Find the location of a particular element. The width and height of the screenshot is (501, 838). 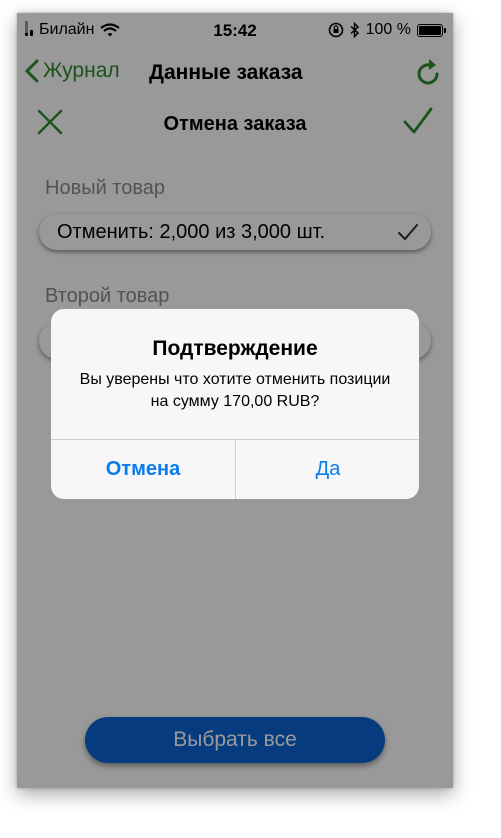

alert-title: Подтверждение is located at coordinates (235, 348).